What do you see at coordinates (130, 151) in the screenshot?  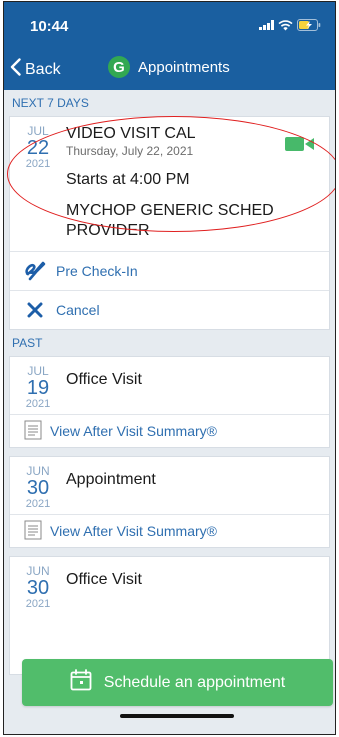 I see `appointment-date-text: Thursday, July 22, 2021` at bounding box center [130, 151].